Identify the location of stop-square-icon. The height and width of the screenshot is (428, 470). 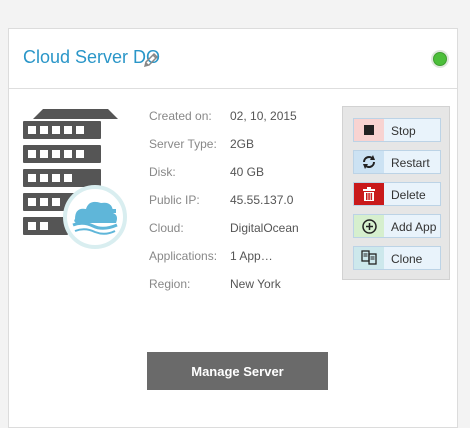
(369, 130).